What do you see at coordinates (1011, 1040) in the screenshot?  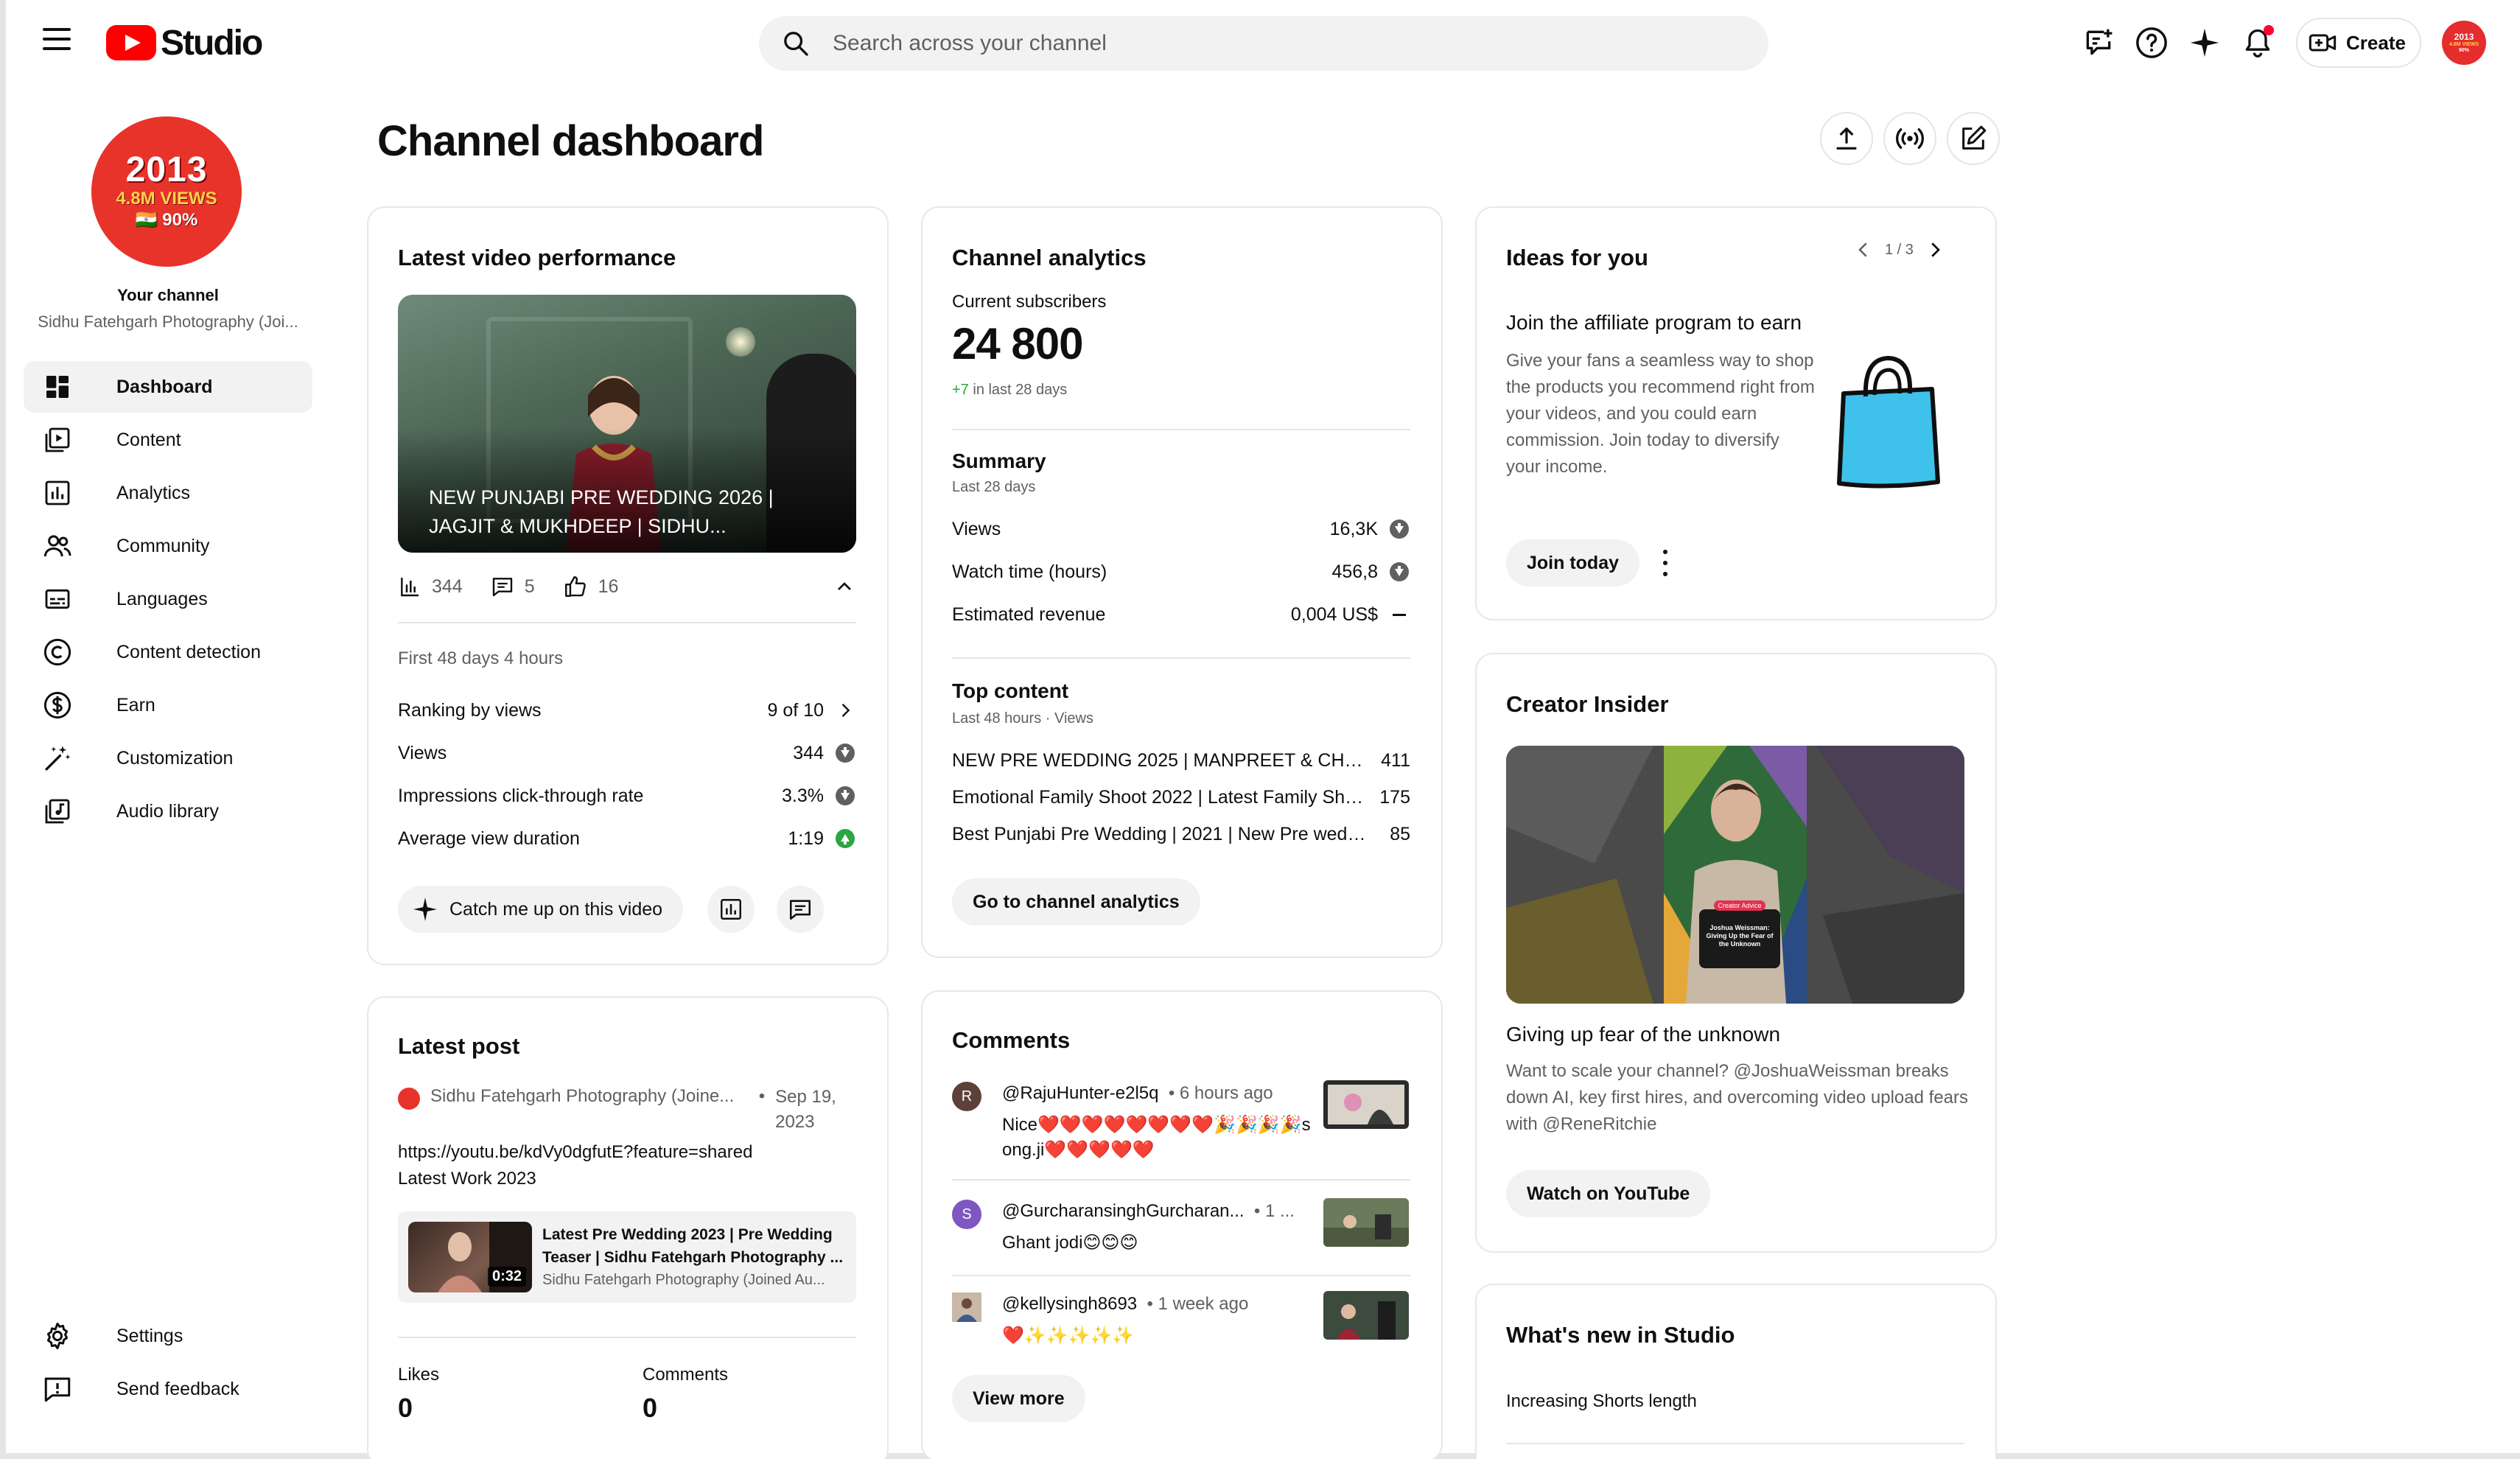 I see `card-title: Comments` at bounding box center [1011, 1040].